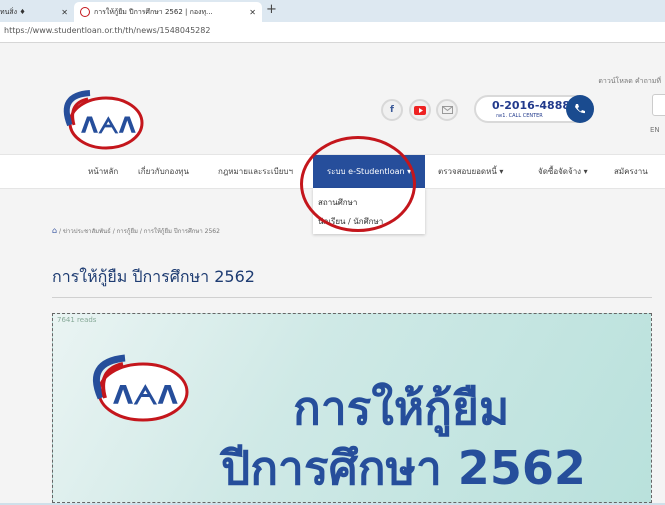  Describe the element at coordinates (470, 171) in the screenshot. I see `nav-item-debt-check: ตรวจสอบยอดหนี้ ▾` at that location.